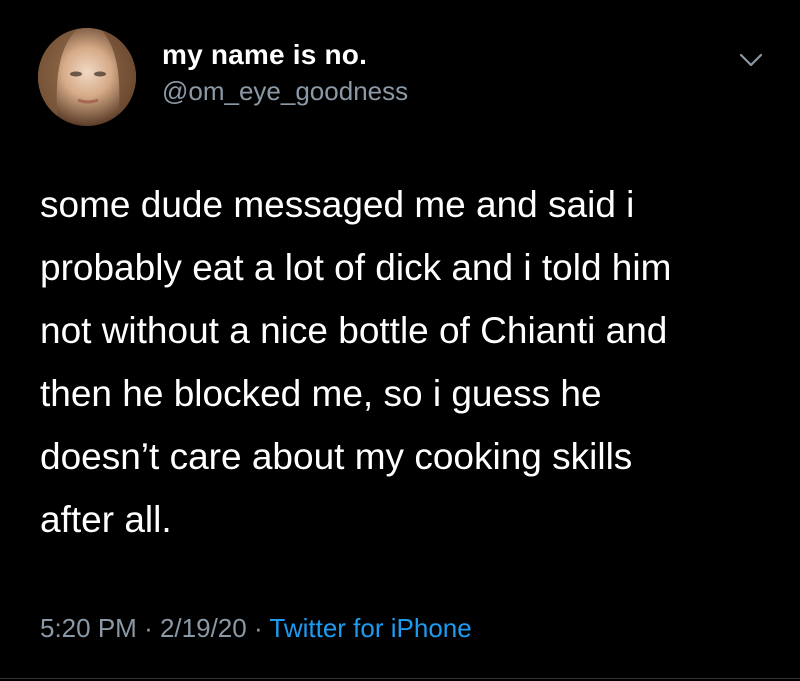 The image size is (800, 681). What do you see at coordinates (354, 330) in the screenshot?
I see `tweet-text-line: not without a nice bottle of Chianti and` at bounding box center [354, 330].